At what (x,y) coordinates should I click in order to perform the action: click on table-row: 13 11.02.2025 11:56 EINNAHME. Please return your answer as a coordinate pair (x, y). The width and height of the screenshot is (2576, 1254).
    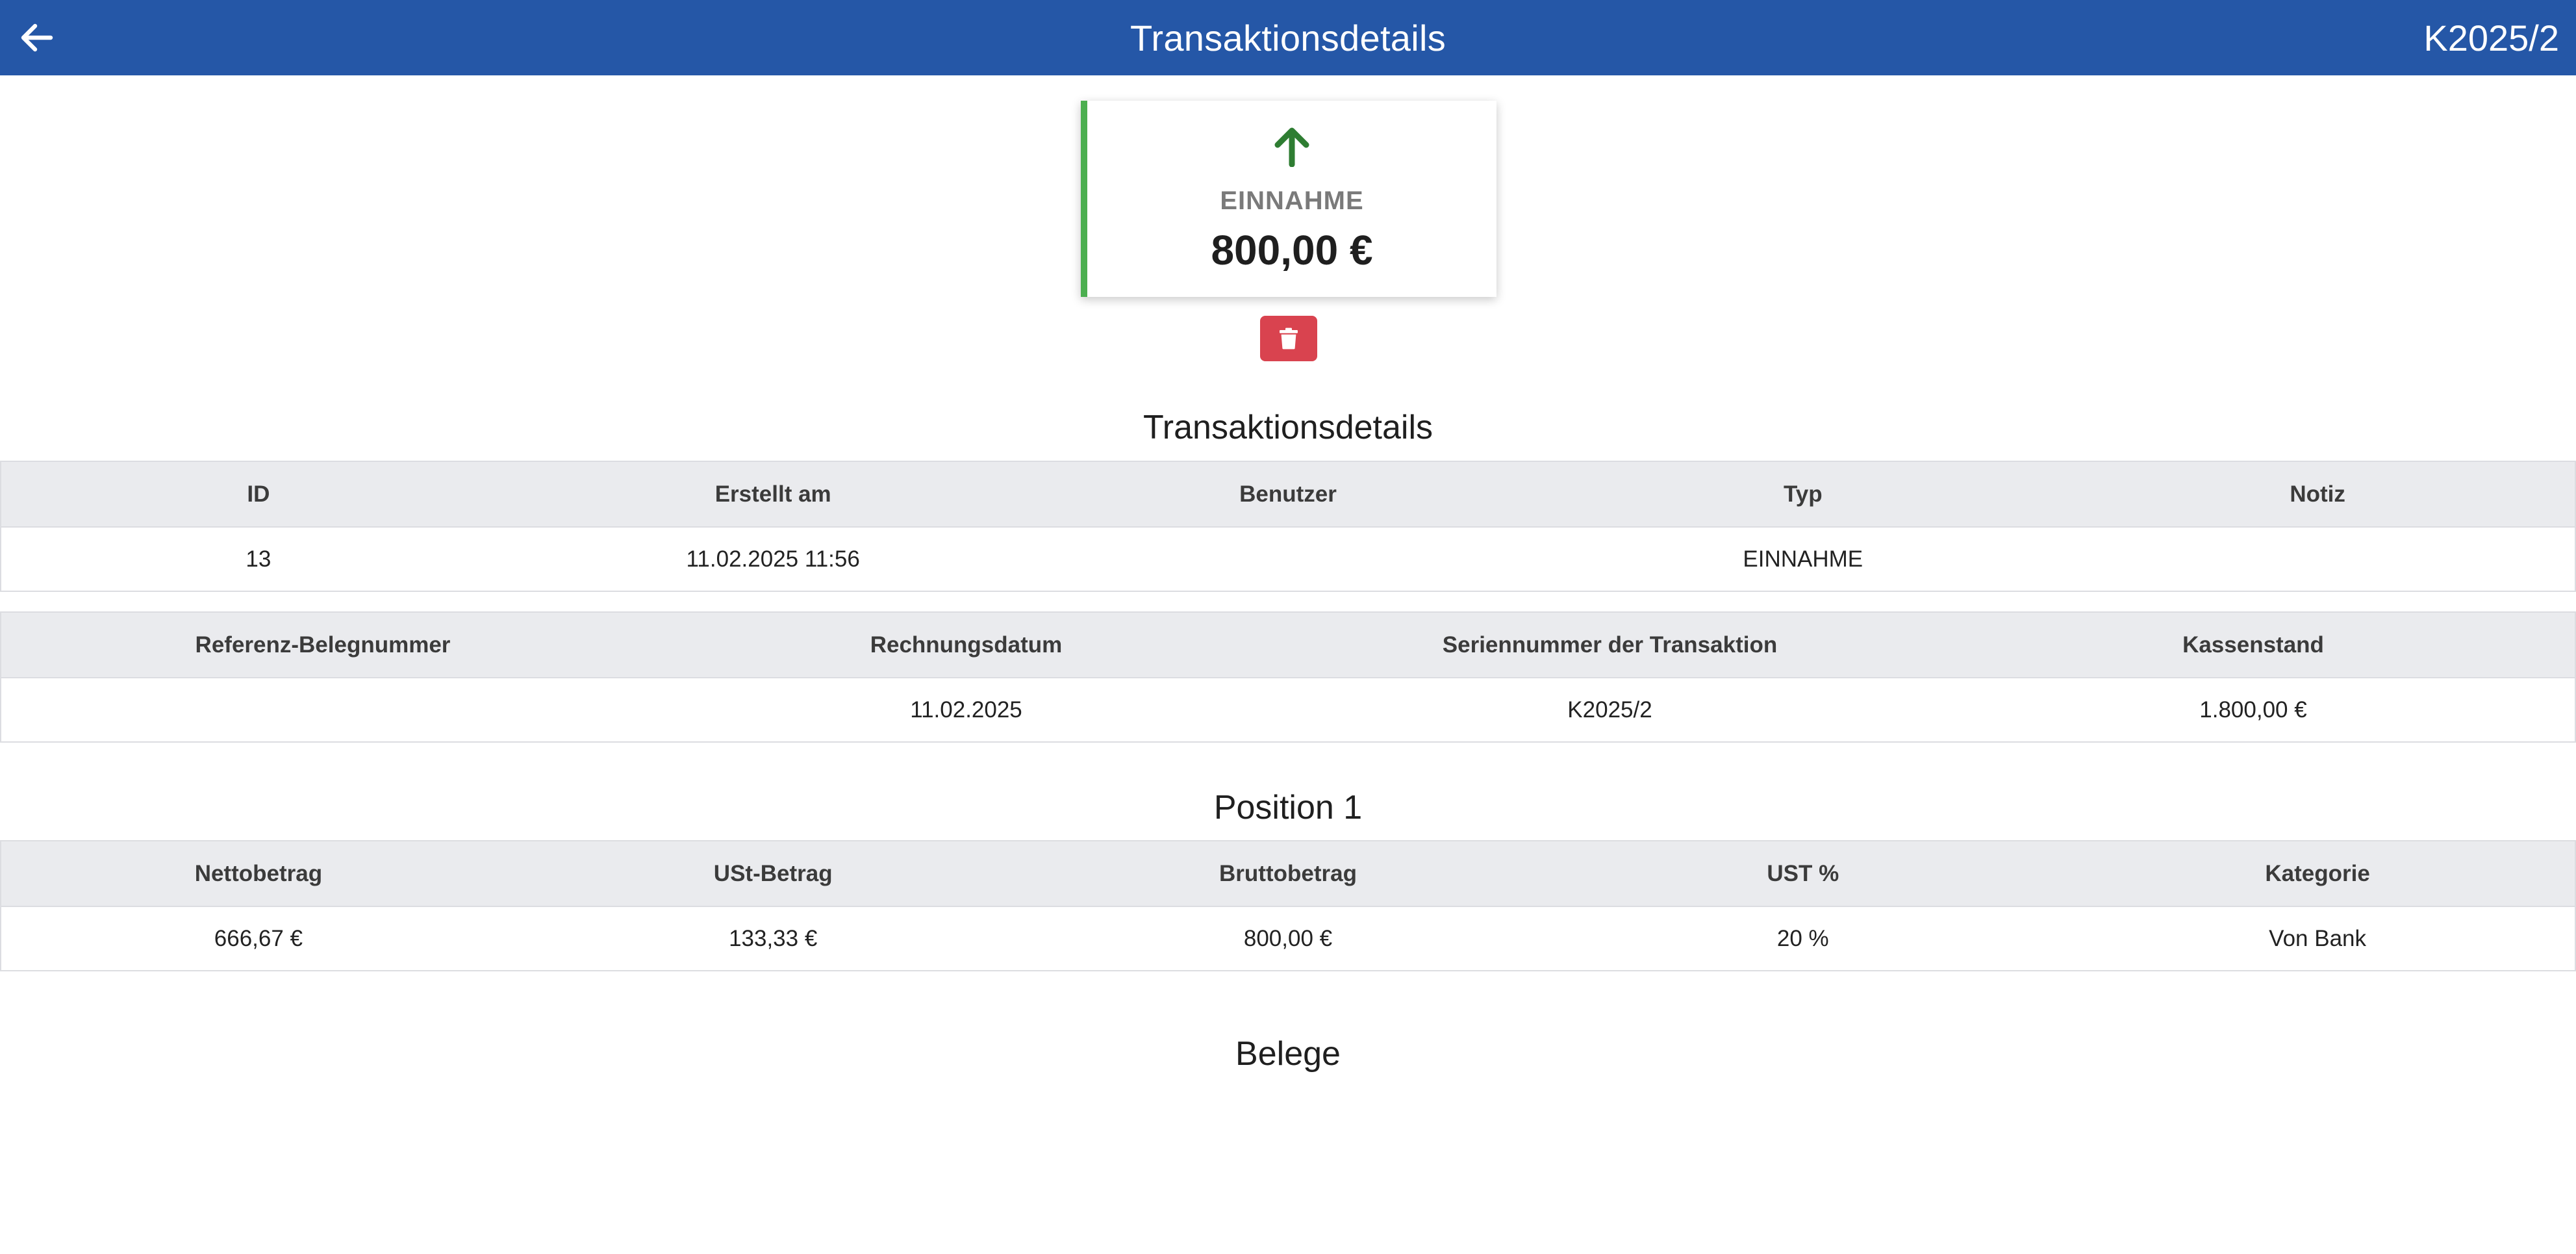
    Looking at the image, I should click on (1288, 559).